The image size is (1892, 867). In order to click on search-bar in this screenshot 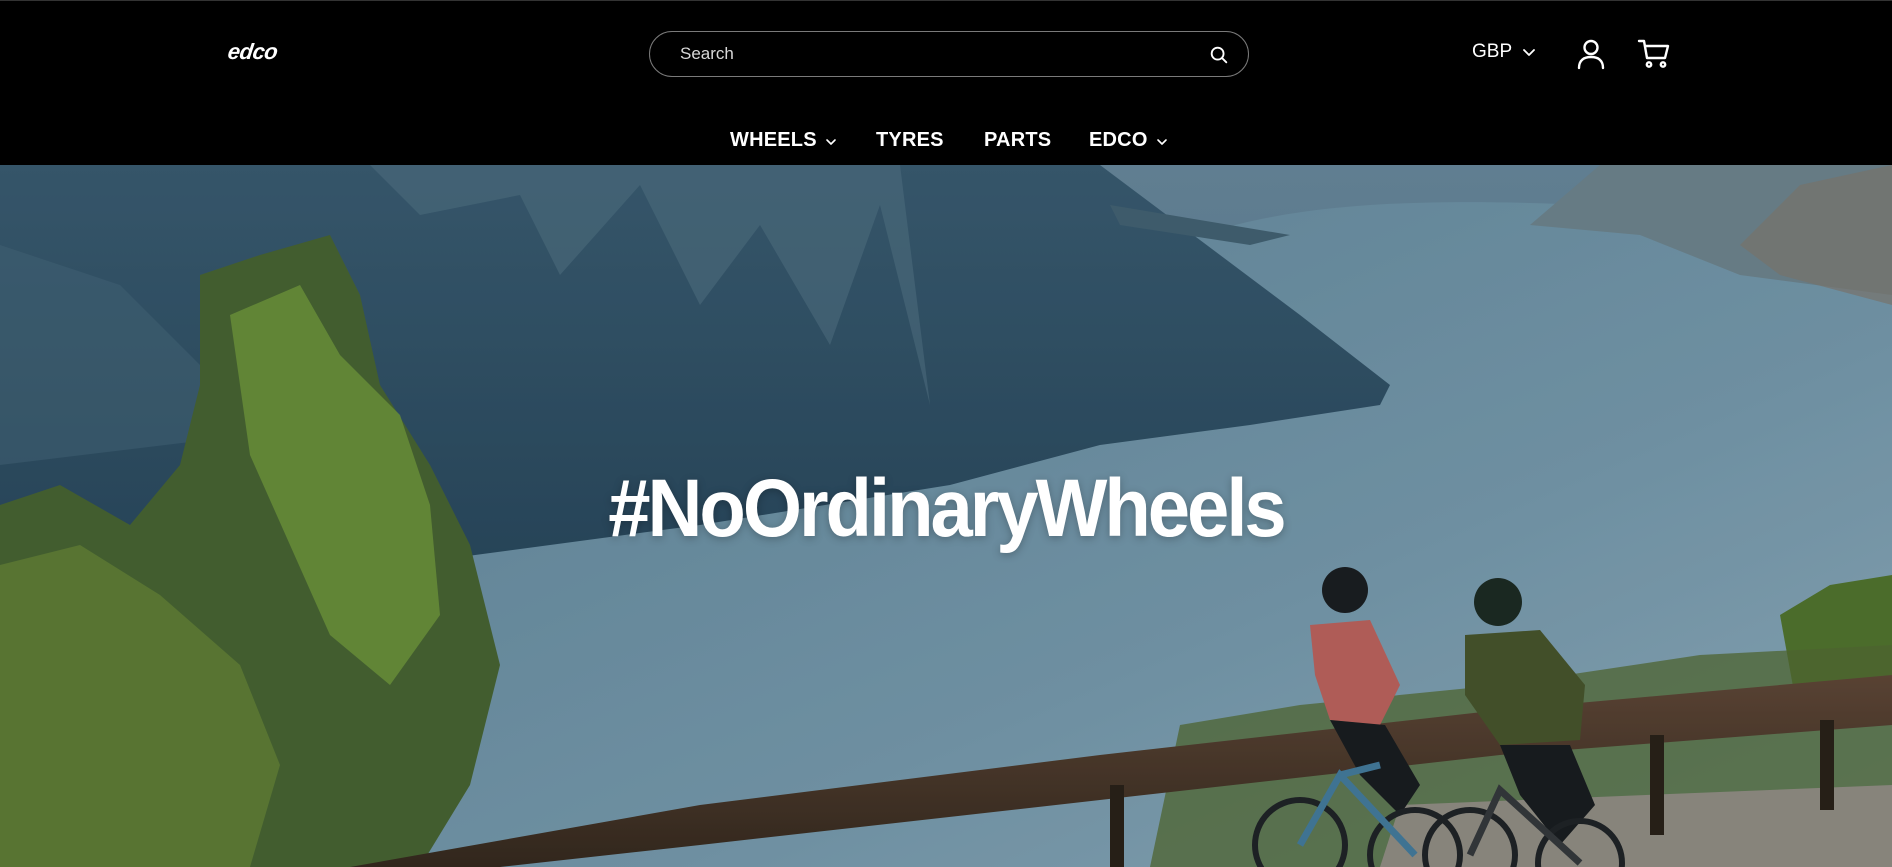, I will do `click(949, 54)`.